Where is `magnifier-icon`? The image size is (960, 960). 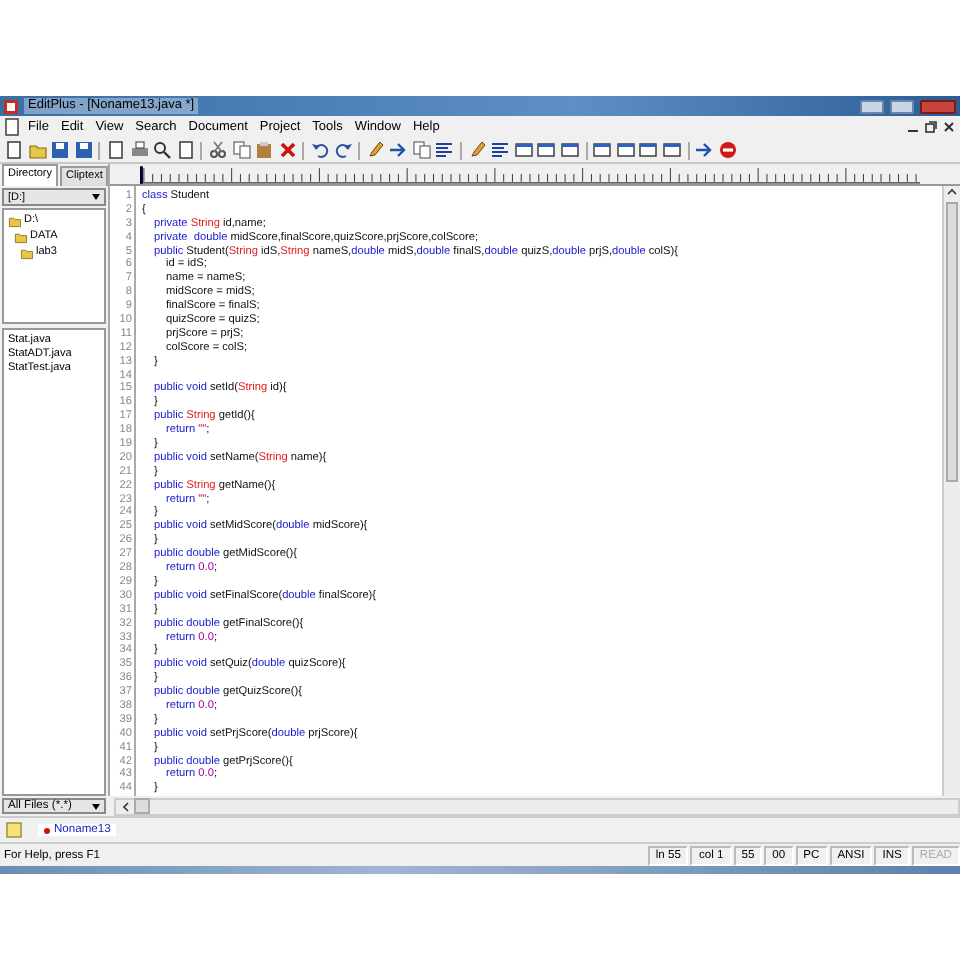
magnifier-icon is located at coordinates (162, 150).